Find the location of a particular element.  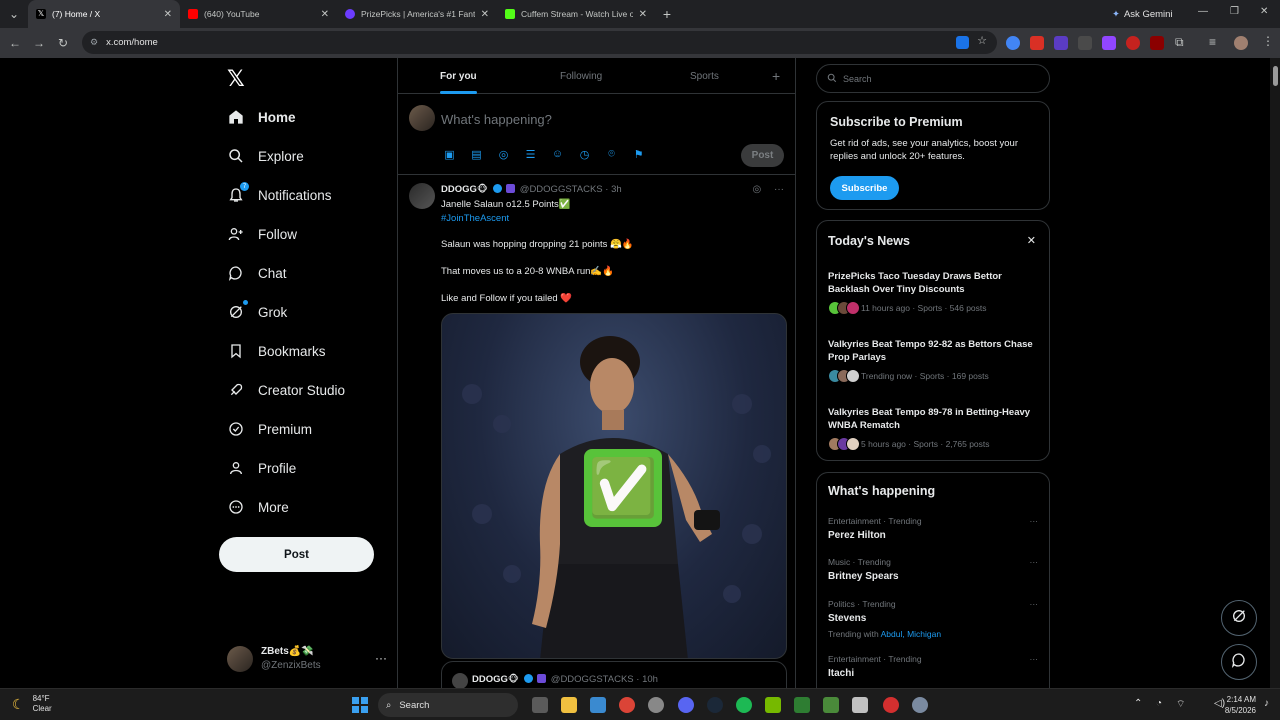

new-tab-button: + is located at coordinates (667, 14).